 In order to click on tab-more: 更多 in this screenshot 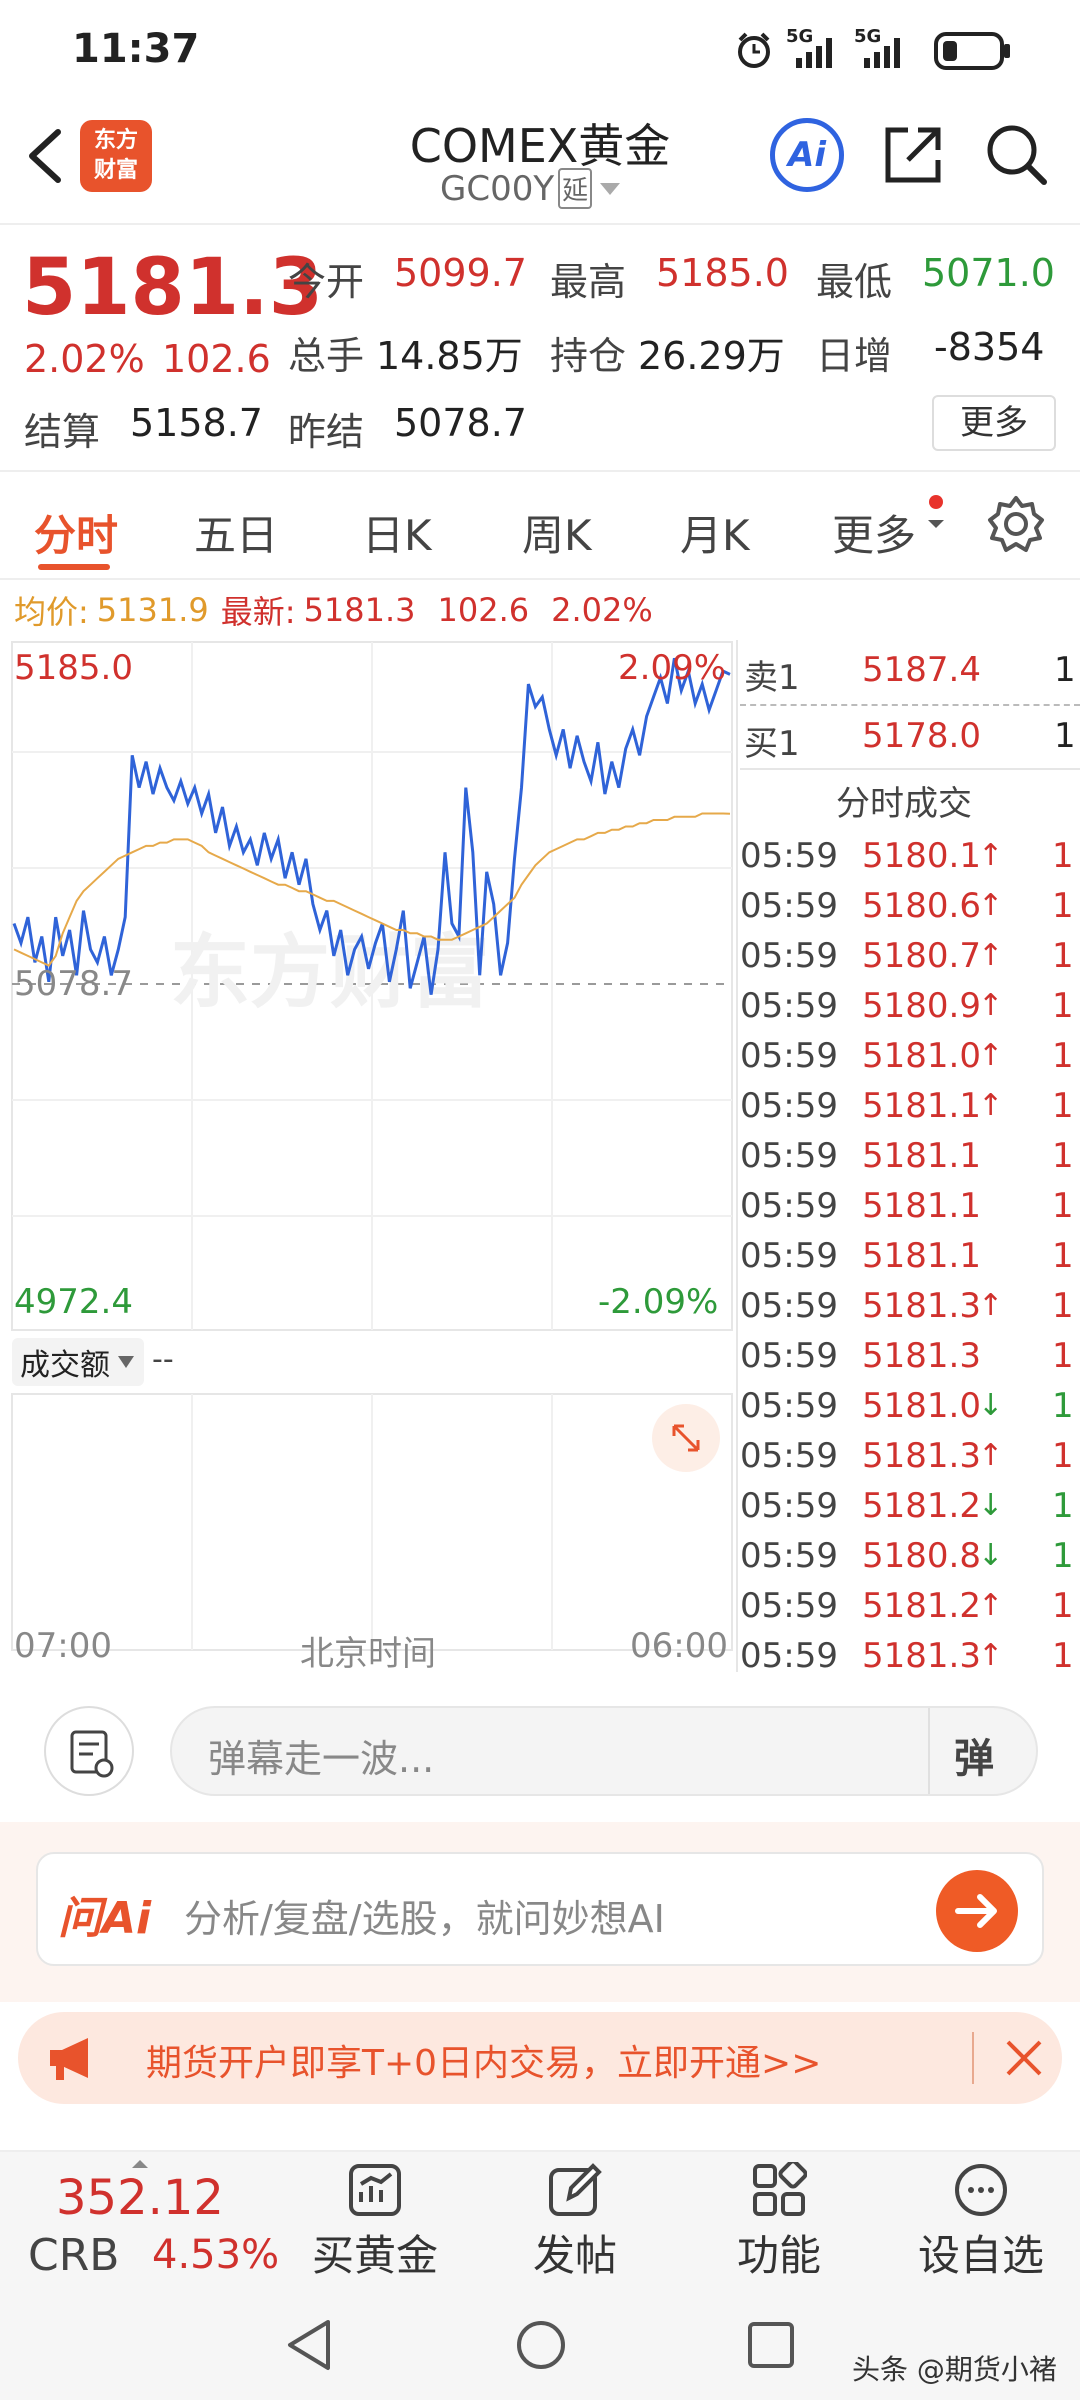, I will do `click(874, 532)`.